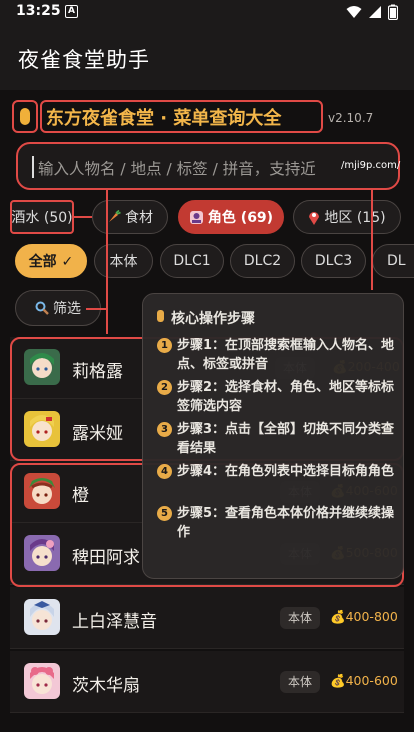 This screenshot has width=414, height=732. I want to click on search-placeholder: 输入人物名 / 地点 / 标签 / 拼音，支持近, so click(177, 169).